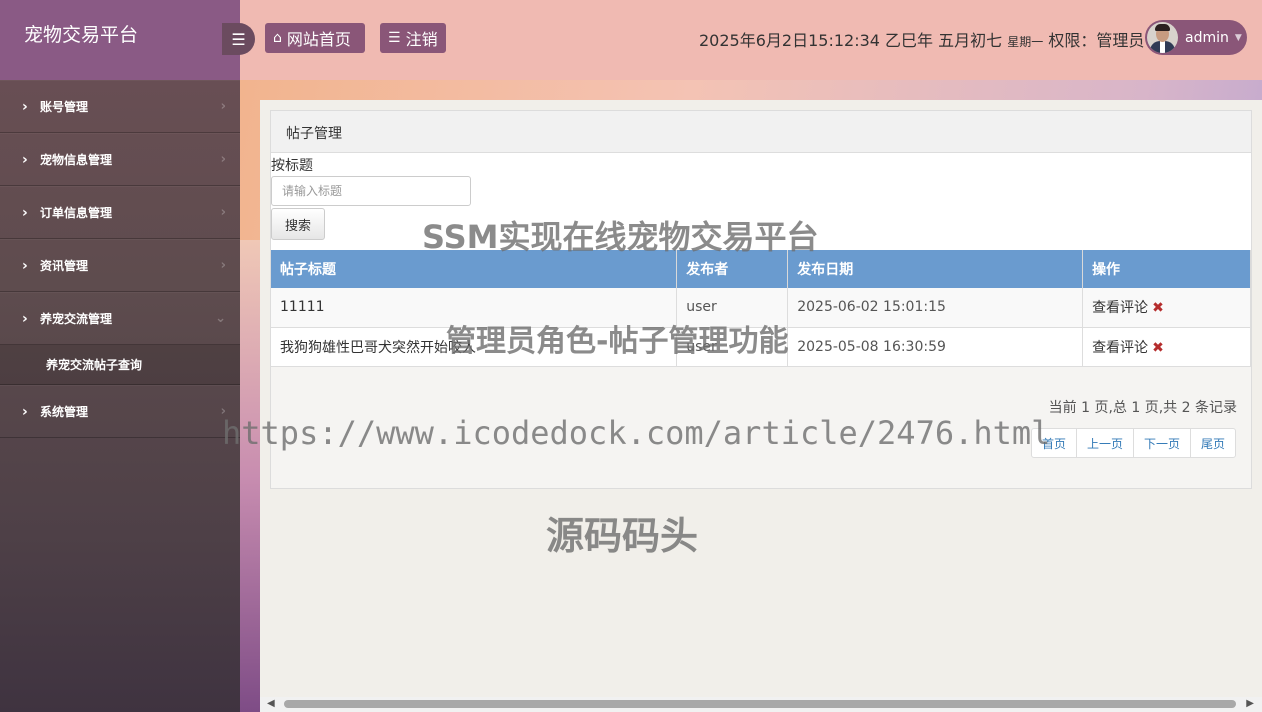 The width and height of the screenshot is (1262, 712). What do you see at coordinates (1053, 443) in the screenshot?
I see `first-page-button: 首页` at bounding box center [1053, 443].